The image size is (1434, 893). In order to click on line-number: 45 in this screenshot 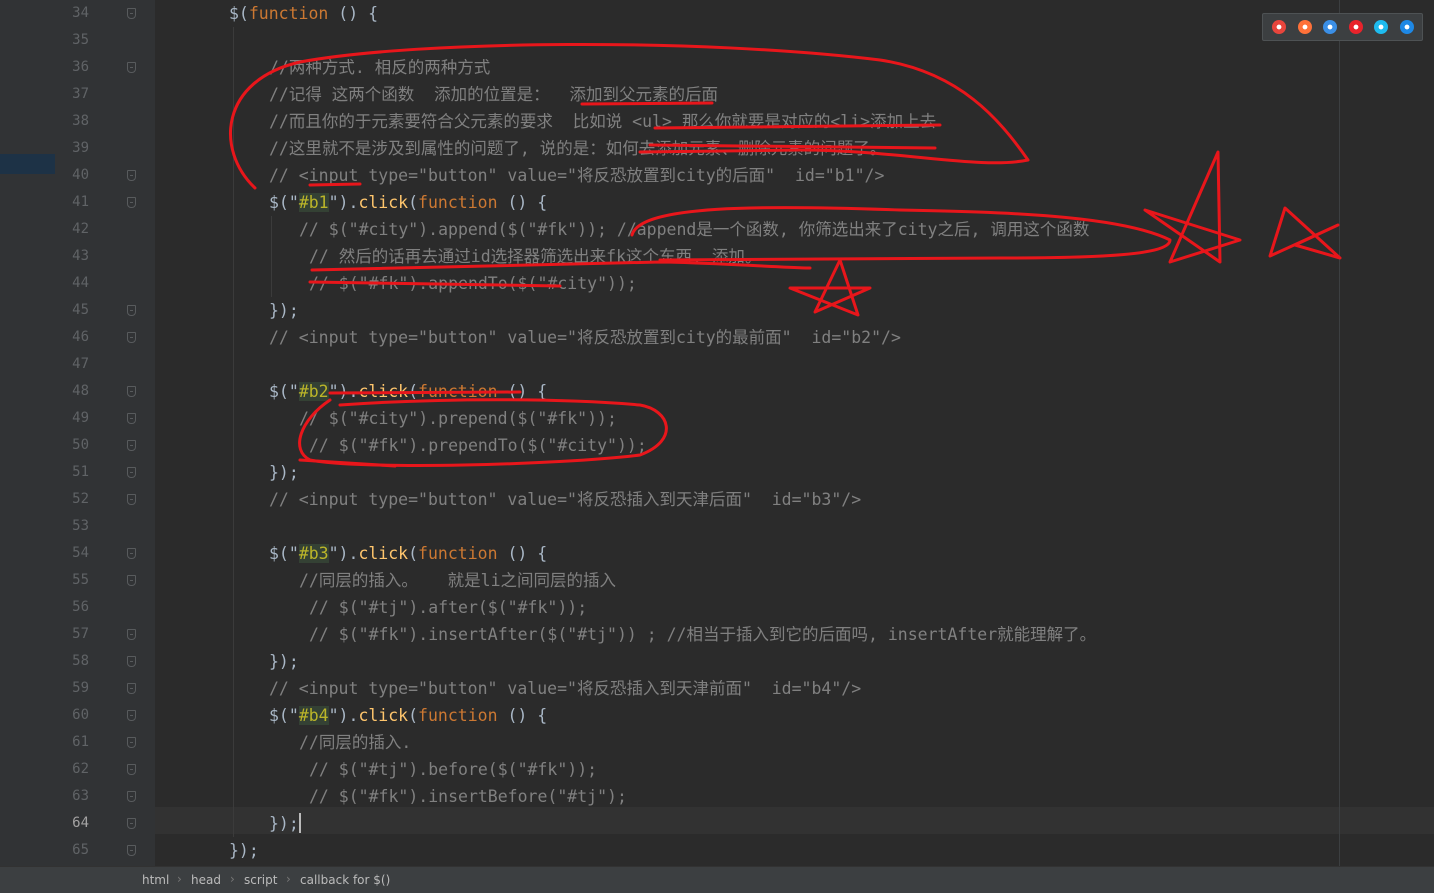, I will do `click(80, 310)`.